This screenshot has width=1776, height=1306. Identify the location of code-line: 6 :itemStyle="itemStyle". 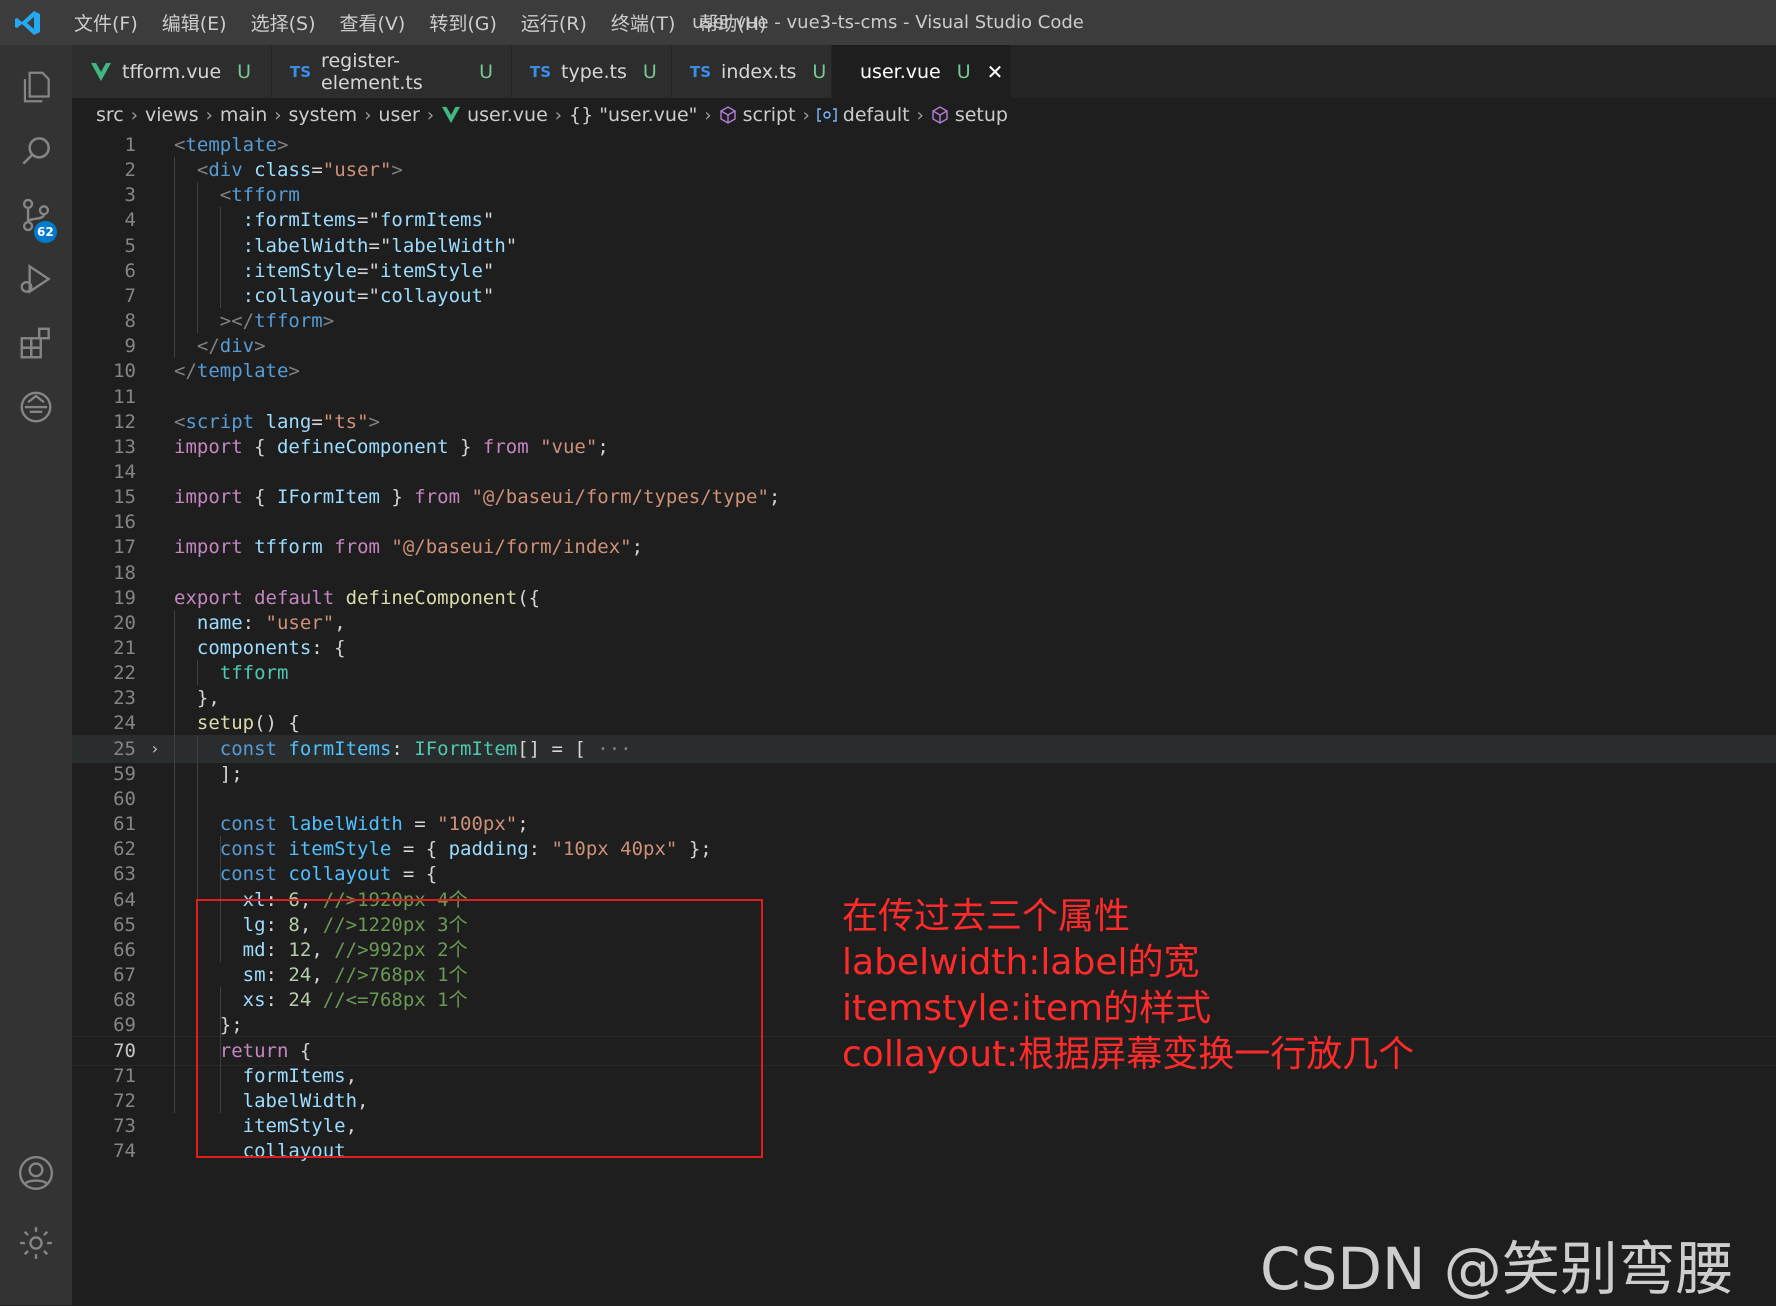
(924, 271).